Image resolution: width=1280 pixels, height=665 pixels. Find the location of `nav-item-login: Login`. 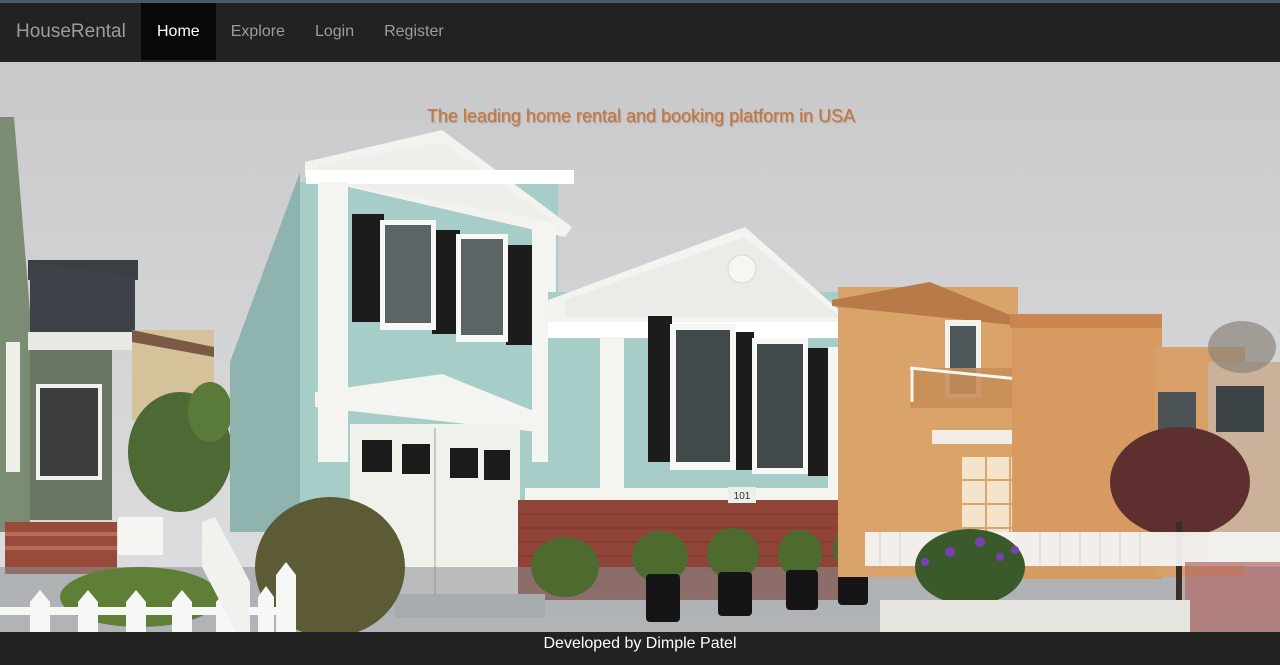

nav-item-login: Login is located at coordinates (334, 31).